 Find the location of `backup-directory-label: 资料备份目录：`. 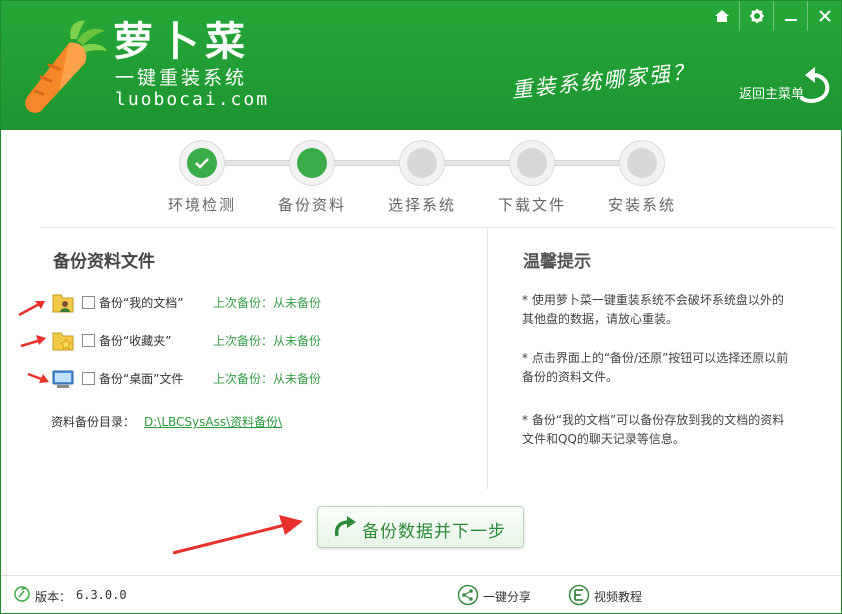

backup-directory-label: 资料备份目录： is located at coordinates (93, 422).